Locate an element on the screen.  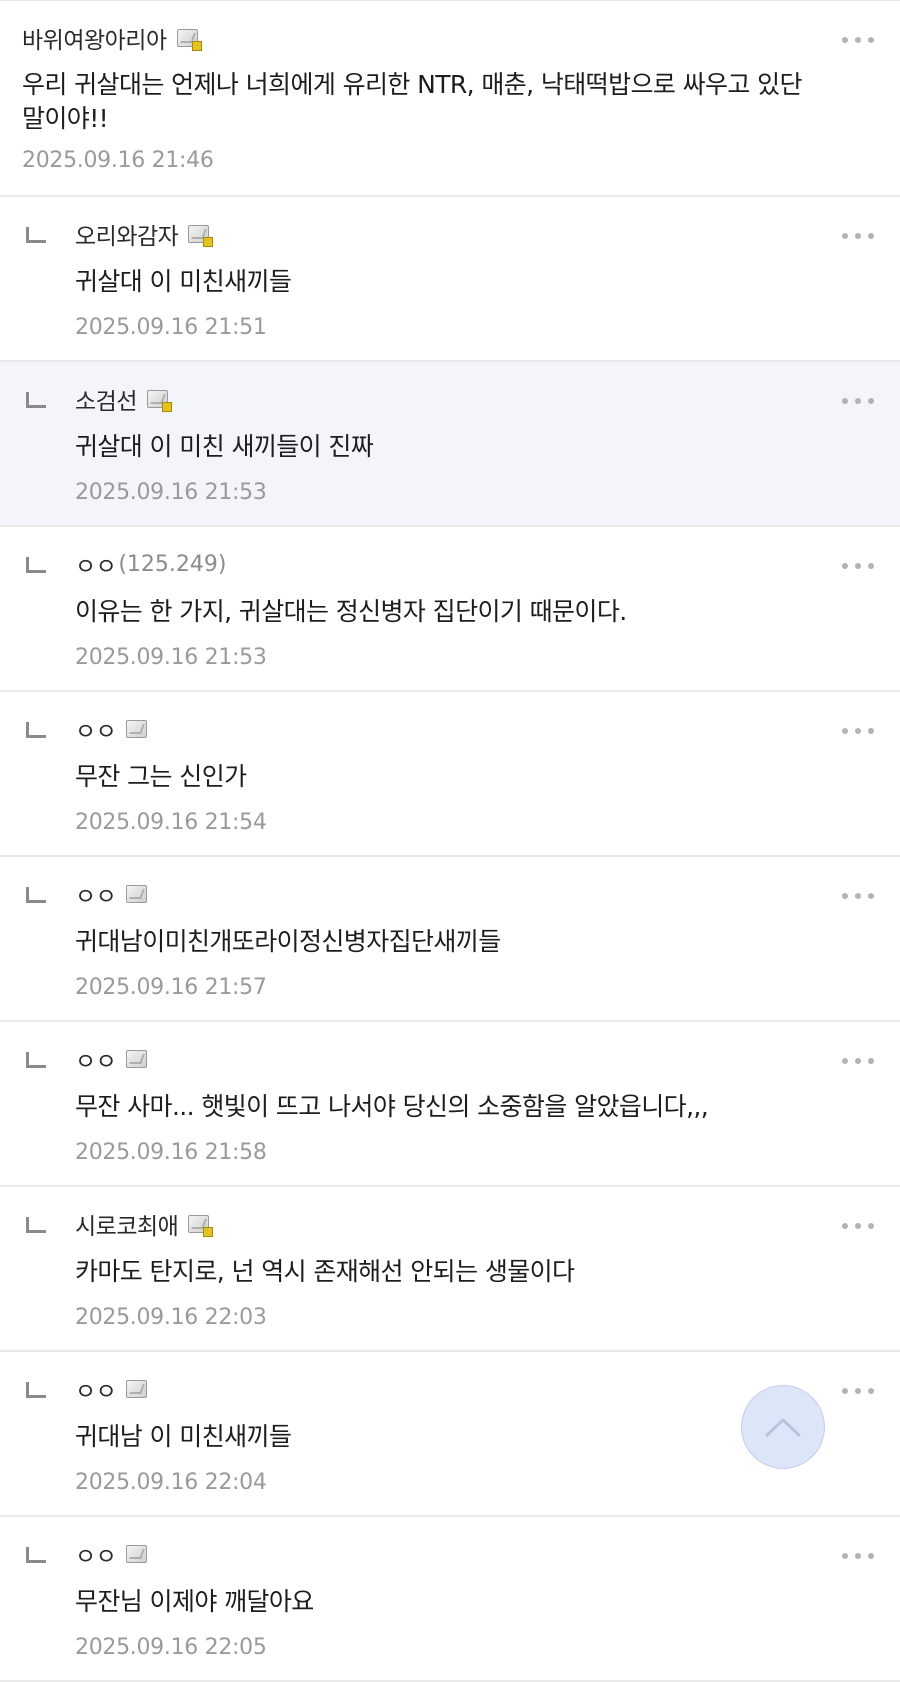
reply-item: ㅇㅇ 귀대남이미친개또라이정신병자집단새끼들 2025.09.16 21:57 is located at coordinates (450, 939).